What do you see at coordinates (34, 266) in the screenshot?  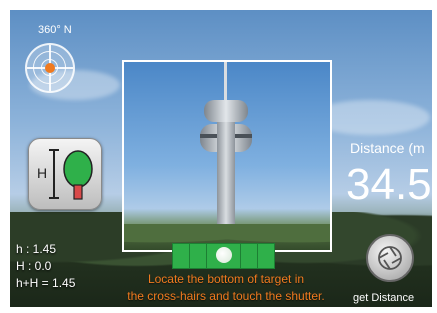 I see `stat-H: H : 0.0` at bounding box center [34, 266].